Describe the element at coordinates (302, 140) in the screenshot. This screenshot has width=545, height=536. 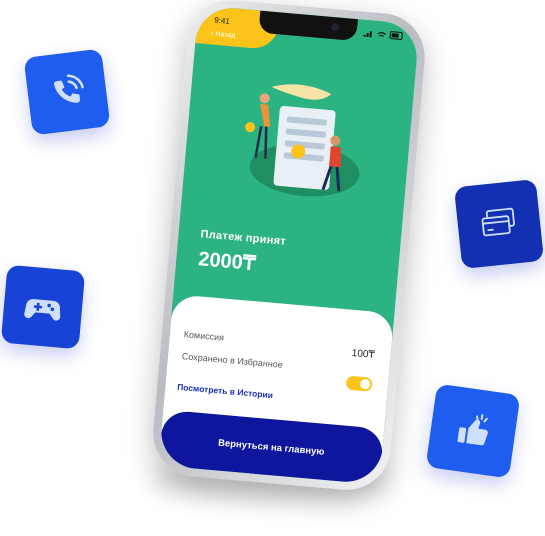
I see `payment-illustration` at that location.